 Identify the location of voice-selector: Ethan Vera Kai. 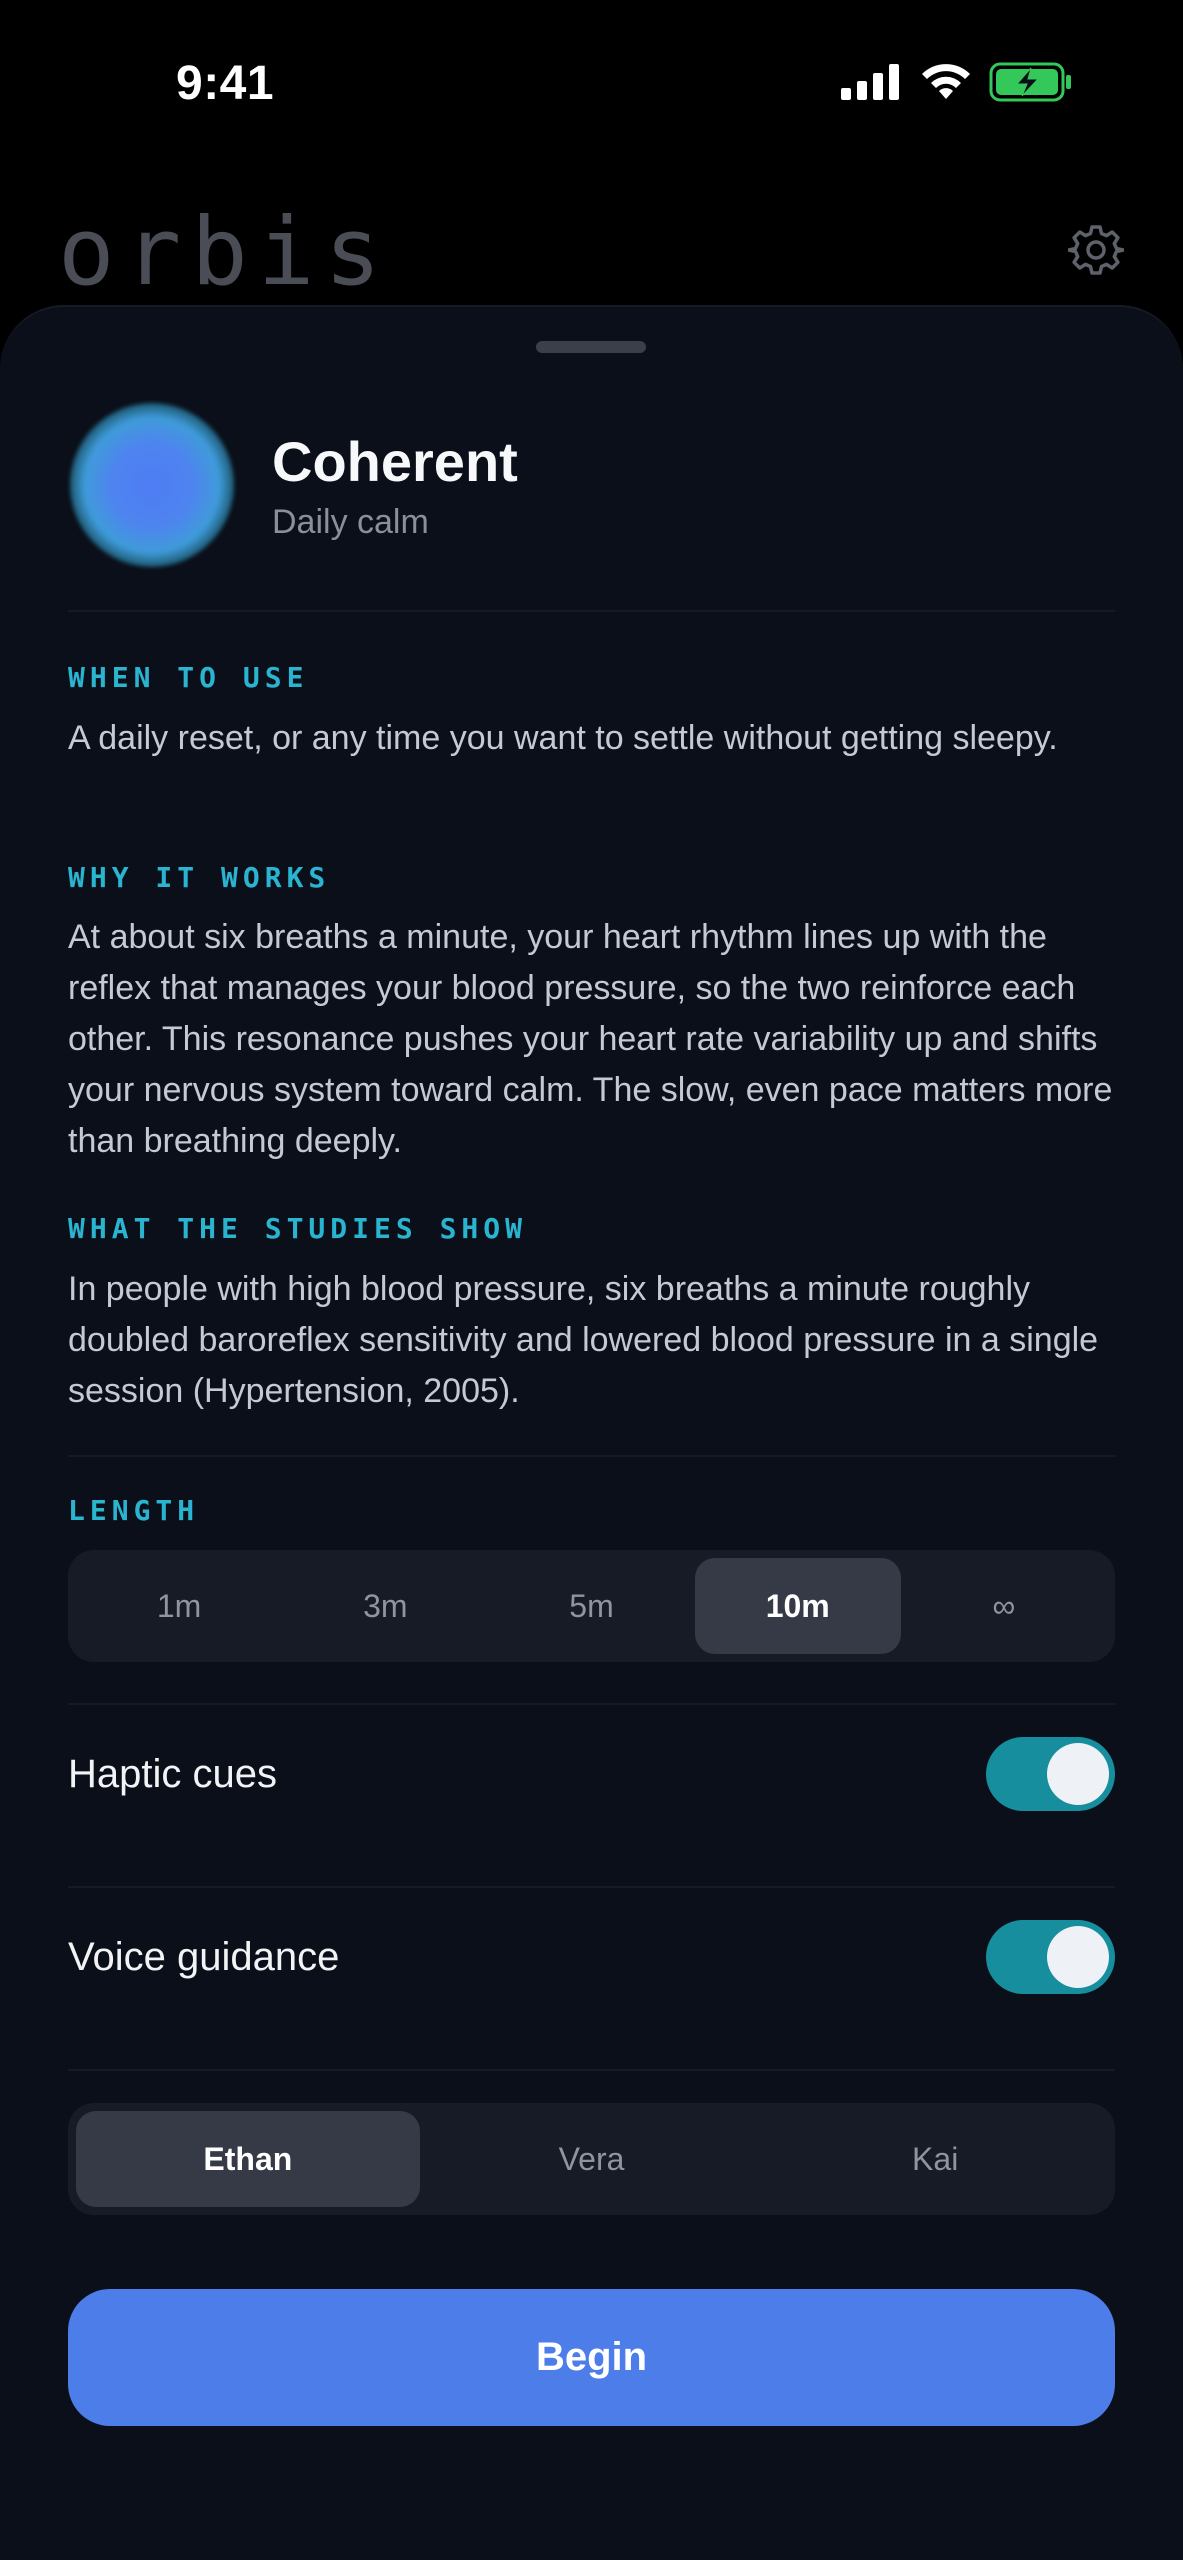
(591, 2159).